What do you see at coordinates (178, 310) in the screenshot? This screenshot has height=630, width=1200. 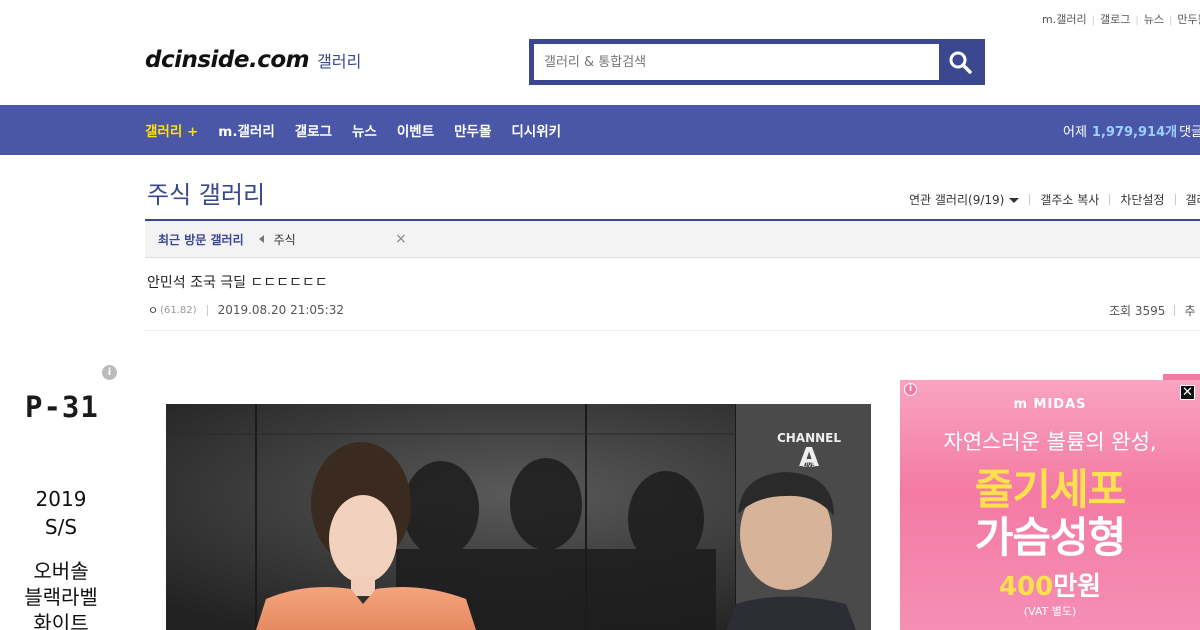 I see `post-ip: (61.82)` at bounding box center [178, 310].